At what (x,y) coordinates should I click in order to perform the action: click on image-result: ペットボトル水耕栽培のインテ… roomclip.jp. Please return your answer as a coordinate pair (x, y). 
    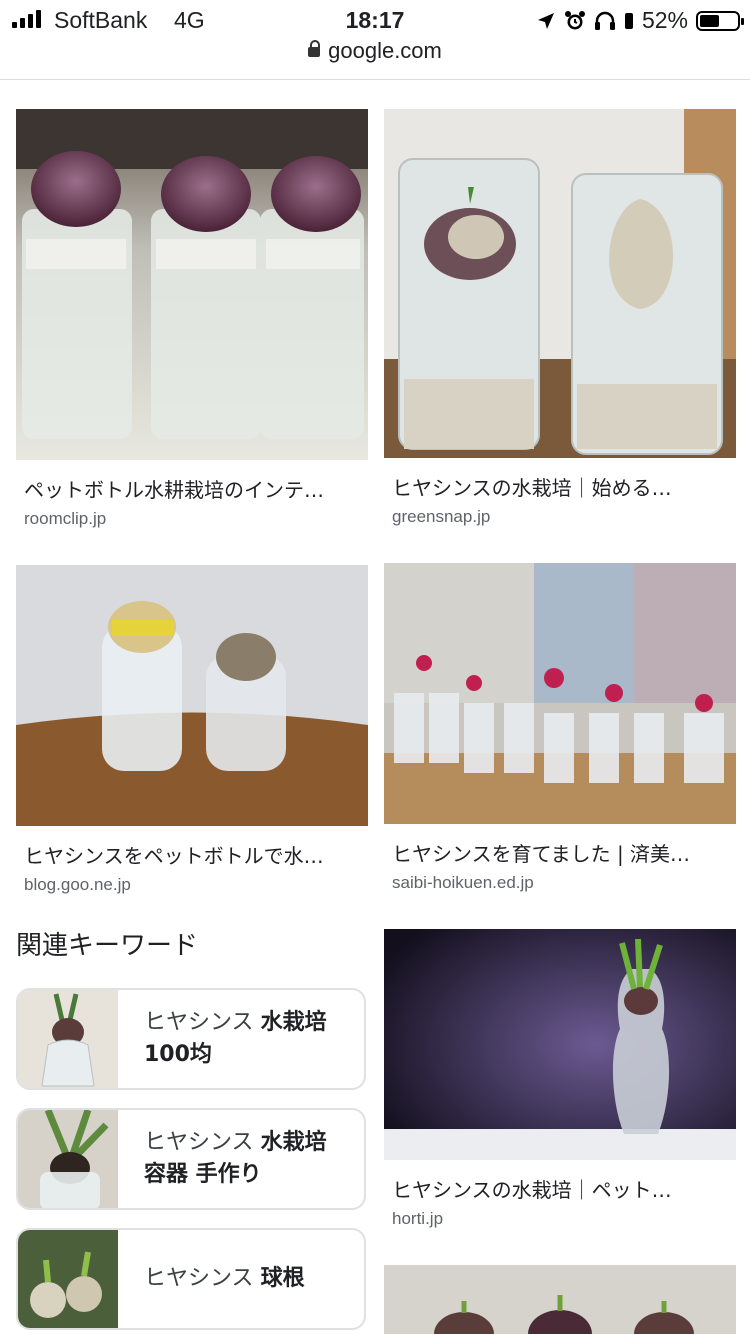
    Looking at the image, I should click on (192, 319).